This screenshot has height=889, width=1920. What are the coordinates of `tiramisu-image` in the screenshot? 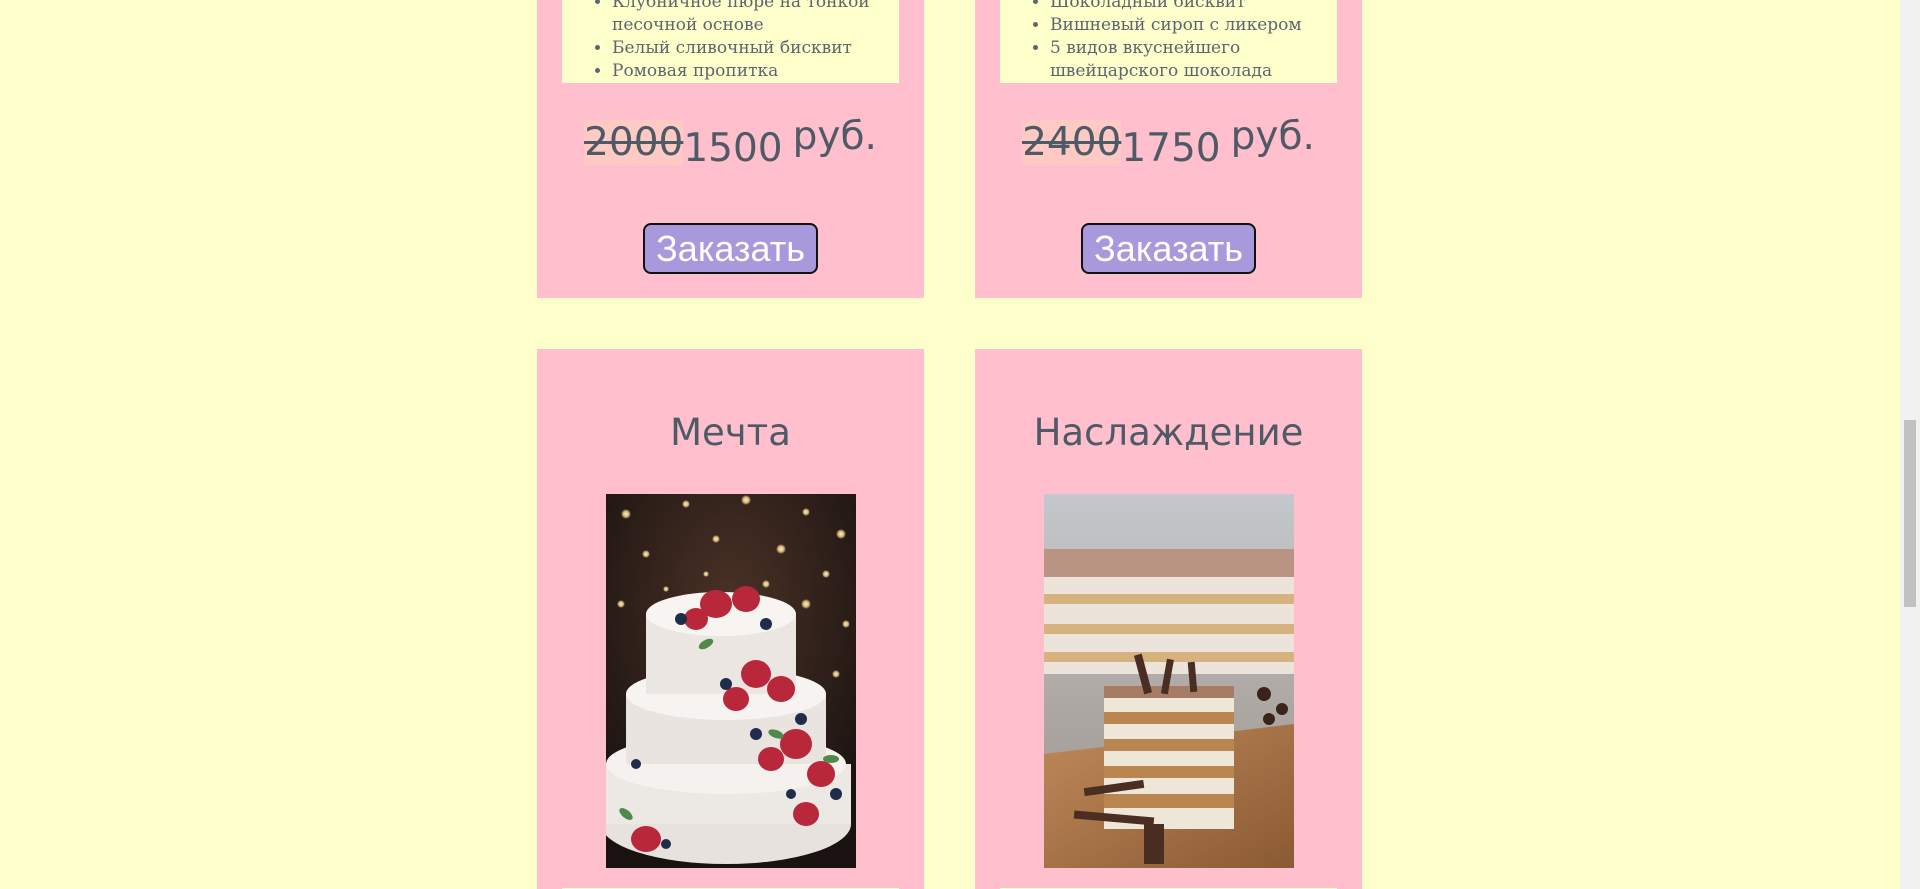 It's located at (1169, 681).